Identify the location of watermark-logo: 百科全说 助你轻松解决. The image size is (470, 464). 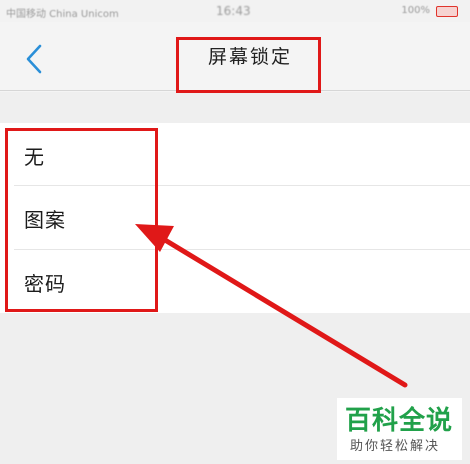
(399, 429).